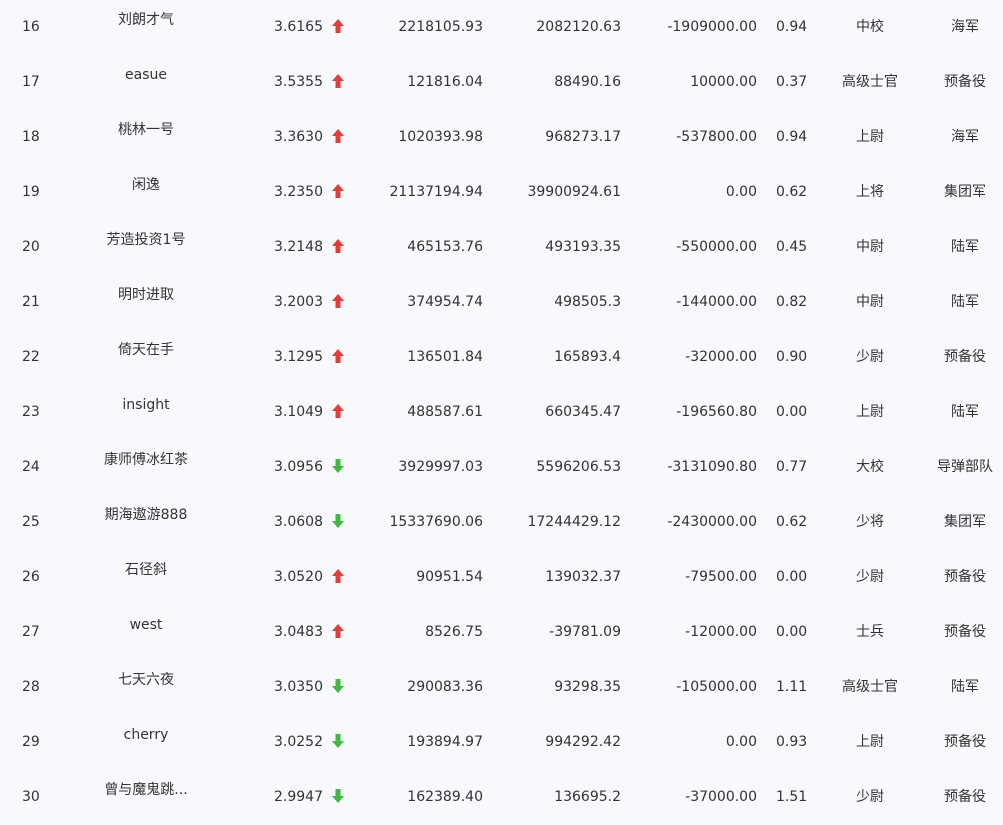  What do you see at coordinates (741, 192) in the screenshot?
I see `net-flow-cell: 0.00` at bounding box center [741, 192].